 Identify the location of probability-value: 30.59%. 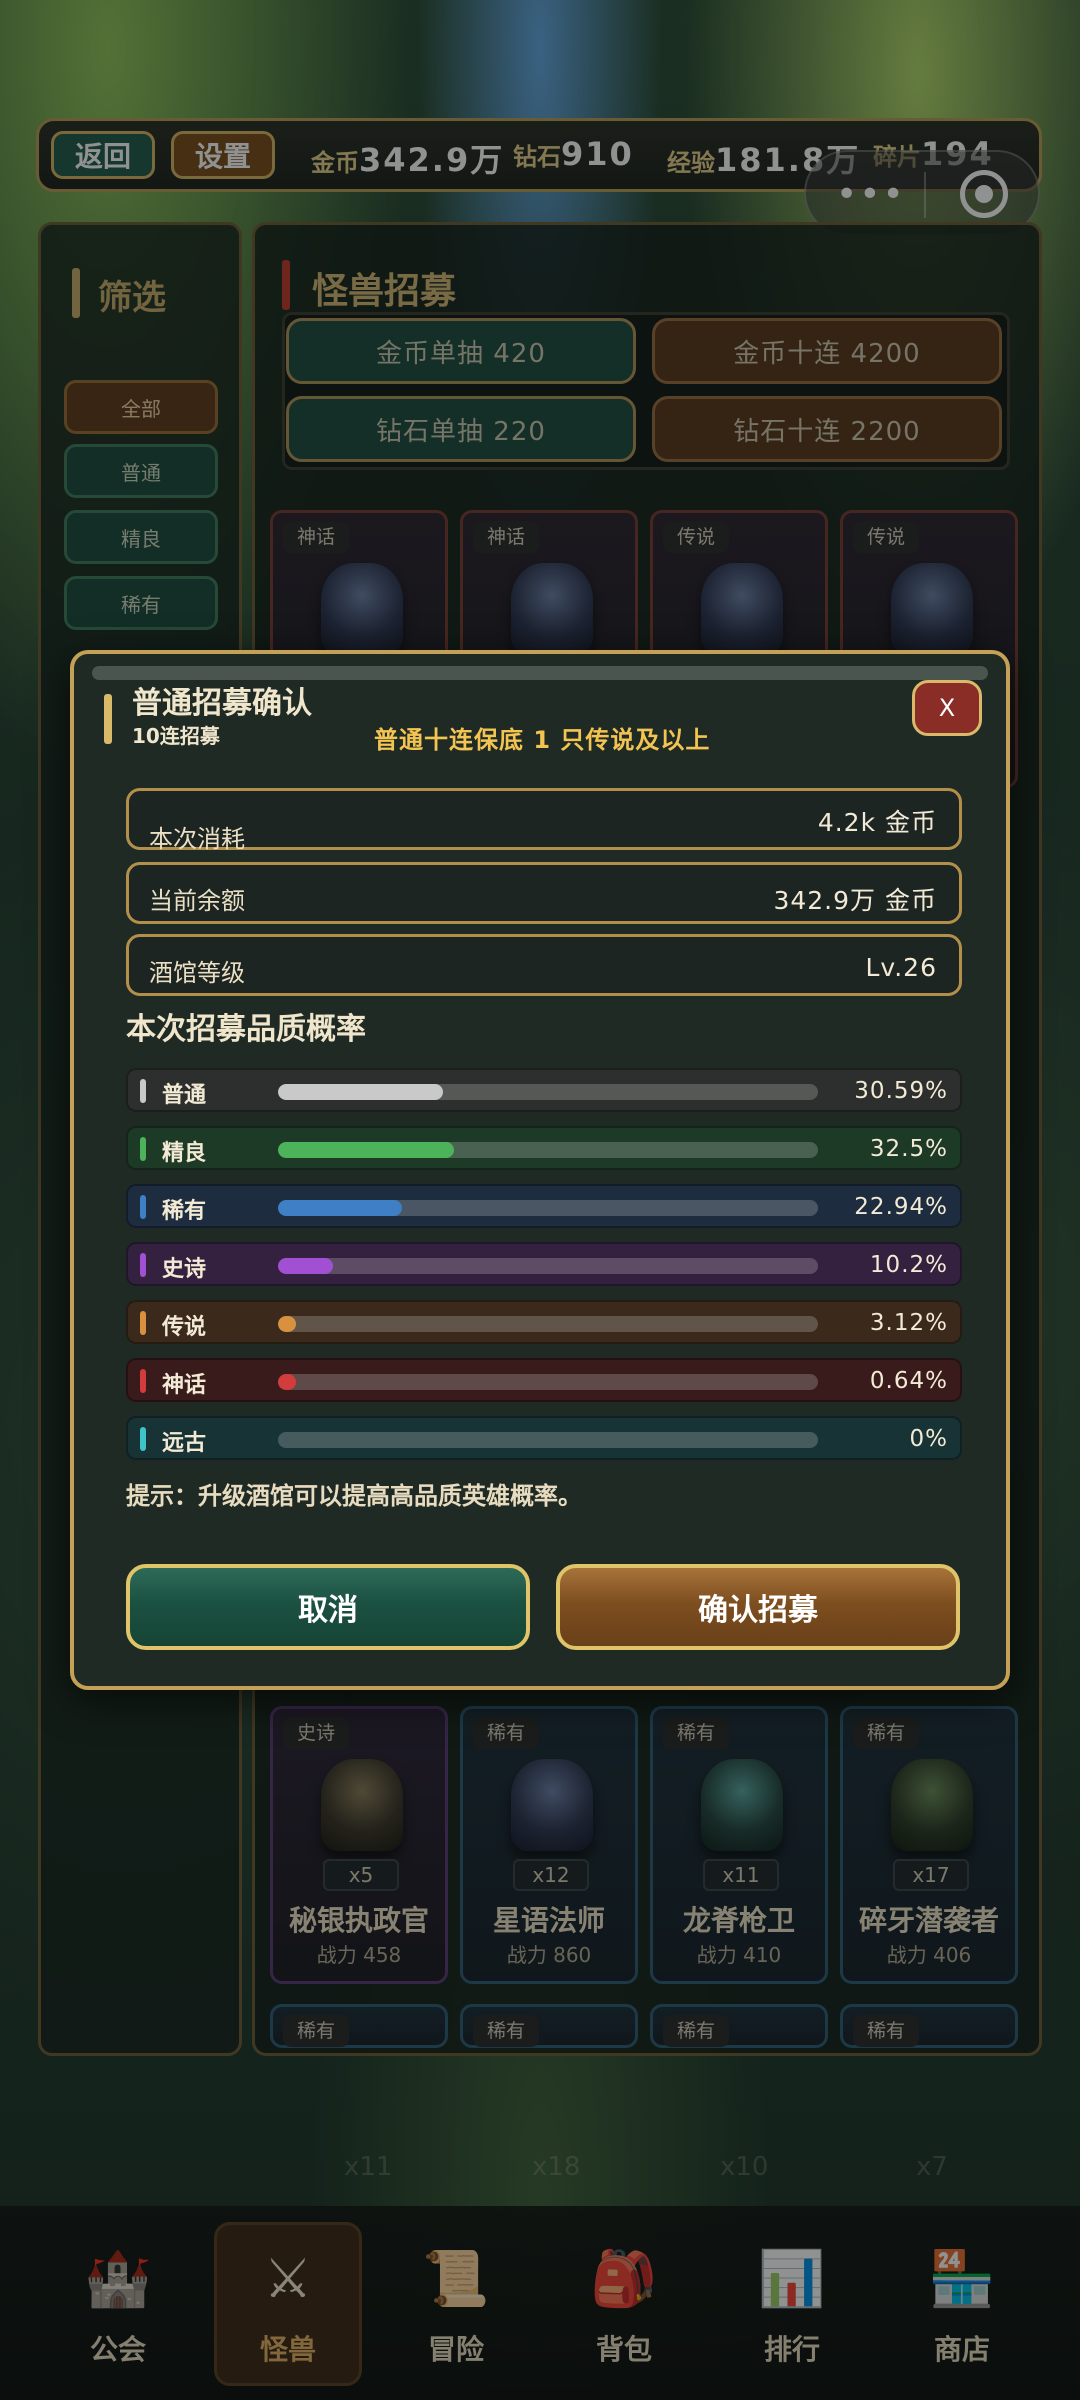
(901, 1091).